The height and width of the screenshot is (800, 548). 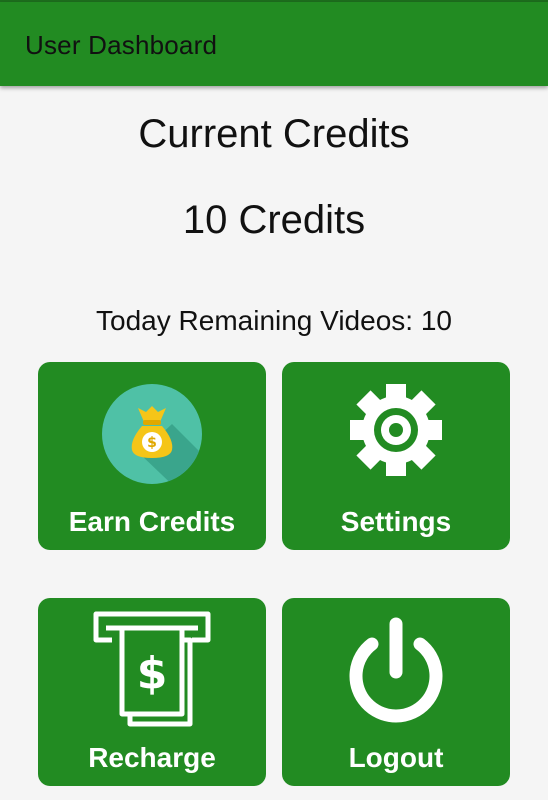 I want to click on earn-credits-label: Earn Credits, so click(x=152, y=521).